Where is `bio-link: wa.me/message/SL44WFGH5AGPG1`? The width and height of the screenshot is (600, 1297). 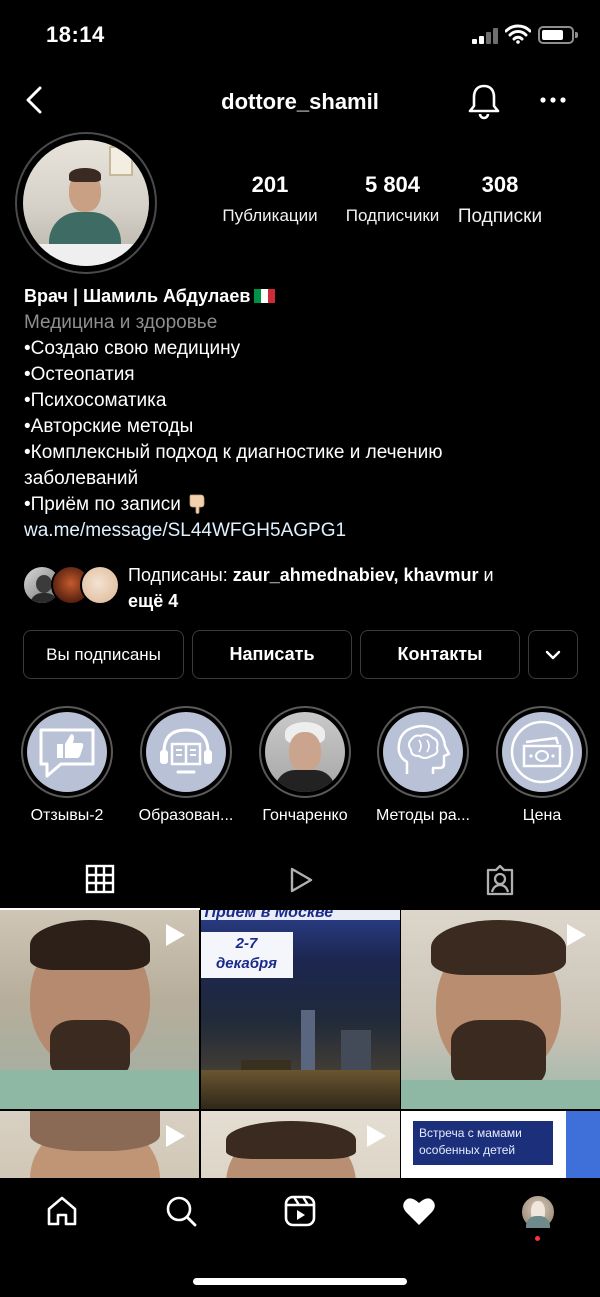
bio-link: wa.me/message/SL44WFGH5AGPG1 is located at coordinates (304, 531).